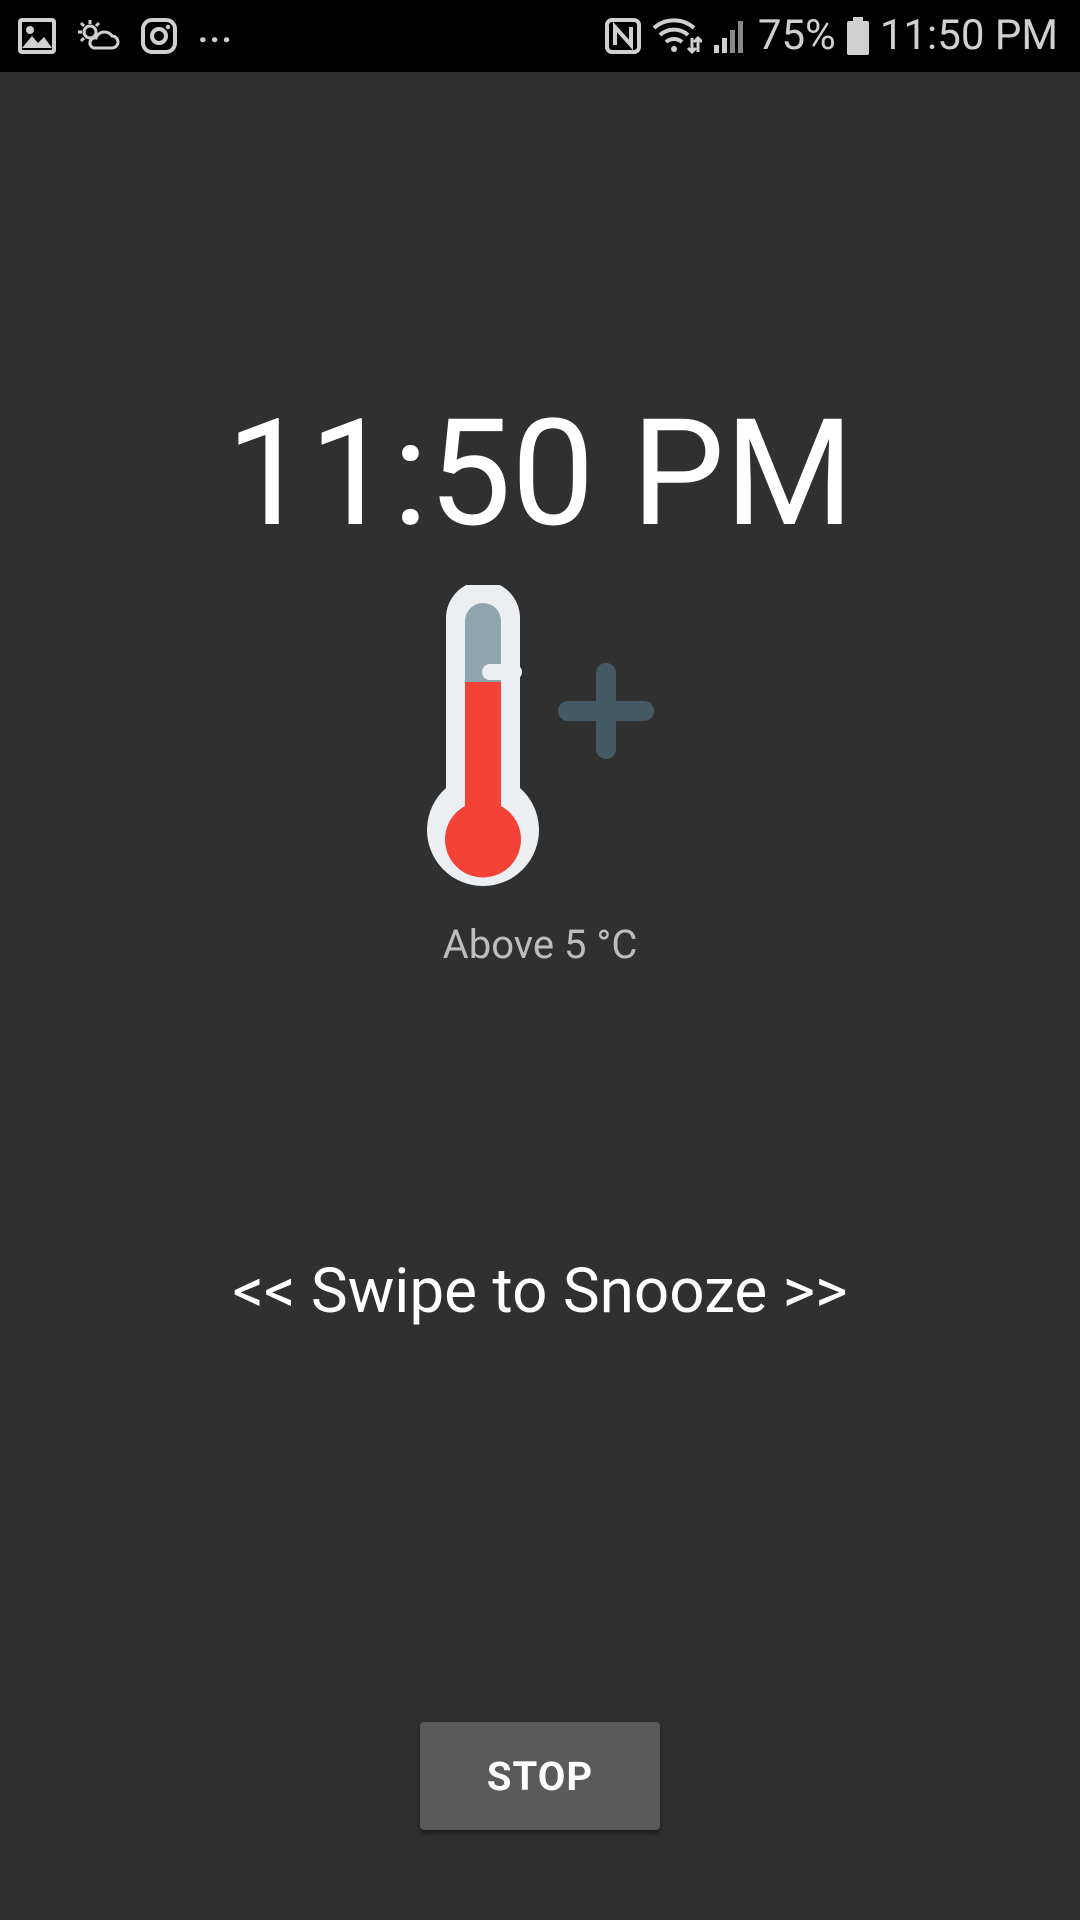 The height and width of the screenshot is (1920, 1080). I want to click on signal-icon, so click(730, 36).